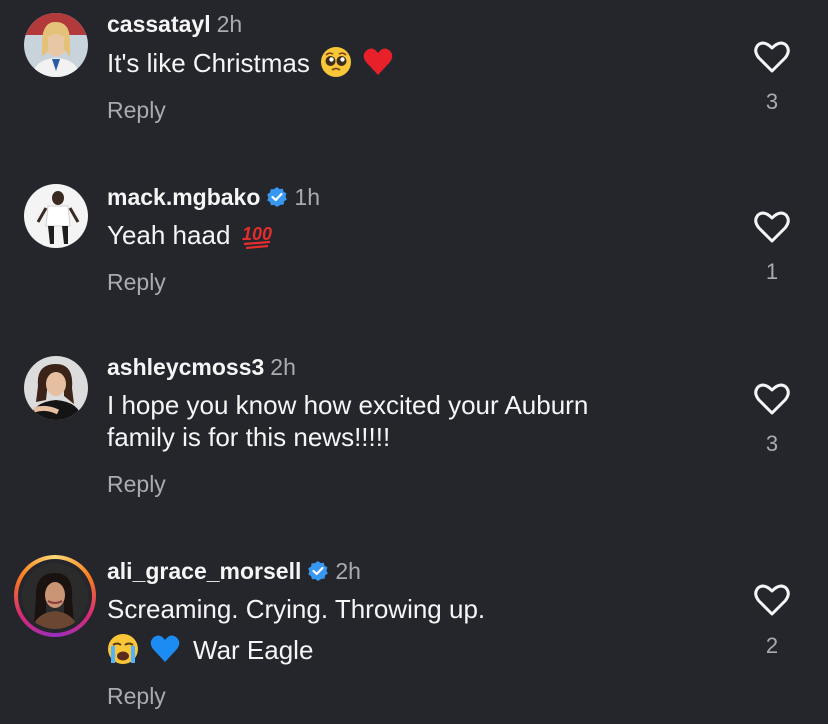  I want to click on timestamp: 1h, so click(307, 197).